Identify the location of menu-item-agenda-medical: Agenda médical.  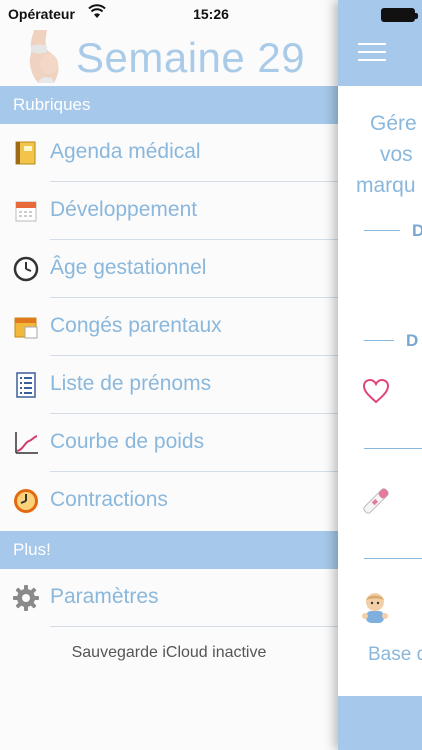
(169, 153).